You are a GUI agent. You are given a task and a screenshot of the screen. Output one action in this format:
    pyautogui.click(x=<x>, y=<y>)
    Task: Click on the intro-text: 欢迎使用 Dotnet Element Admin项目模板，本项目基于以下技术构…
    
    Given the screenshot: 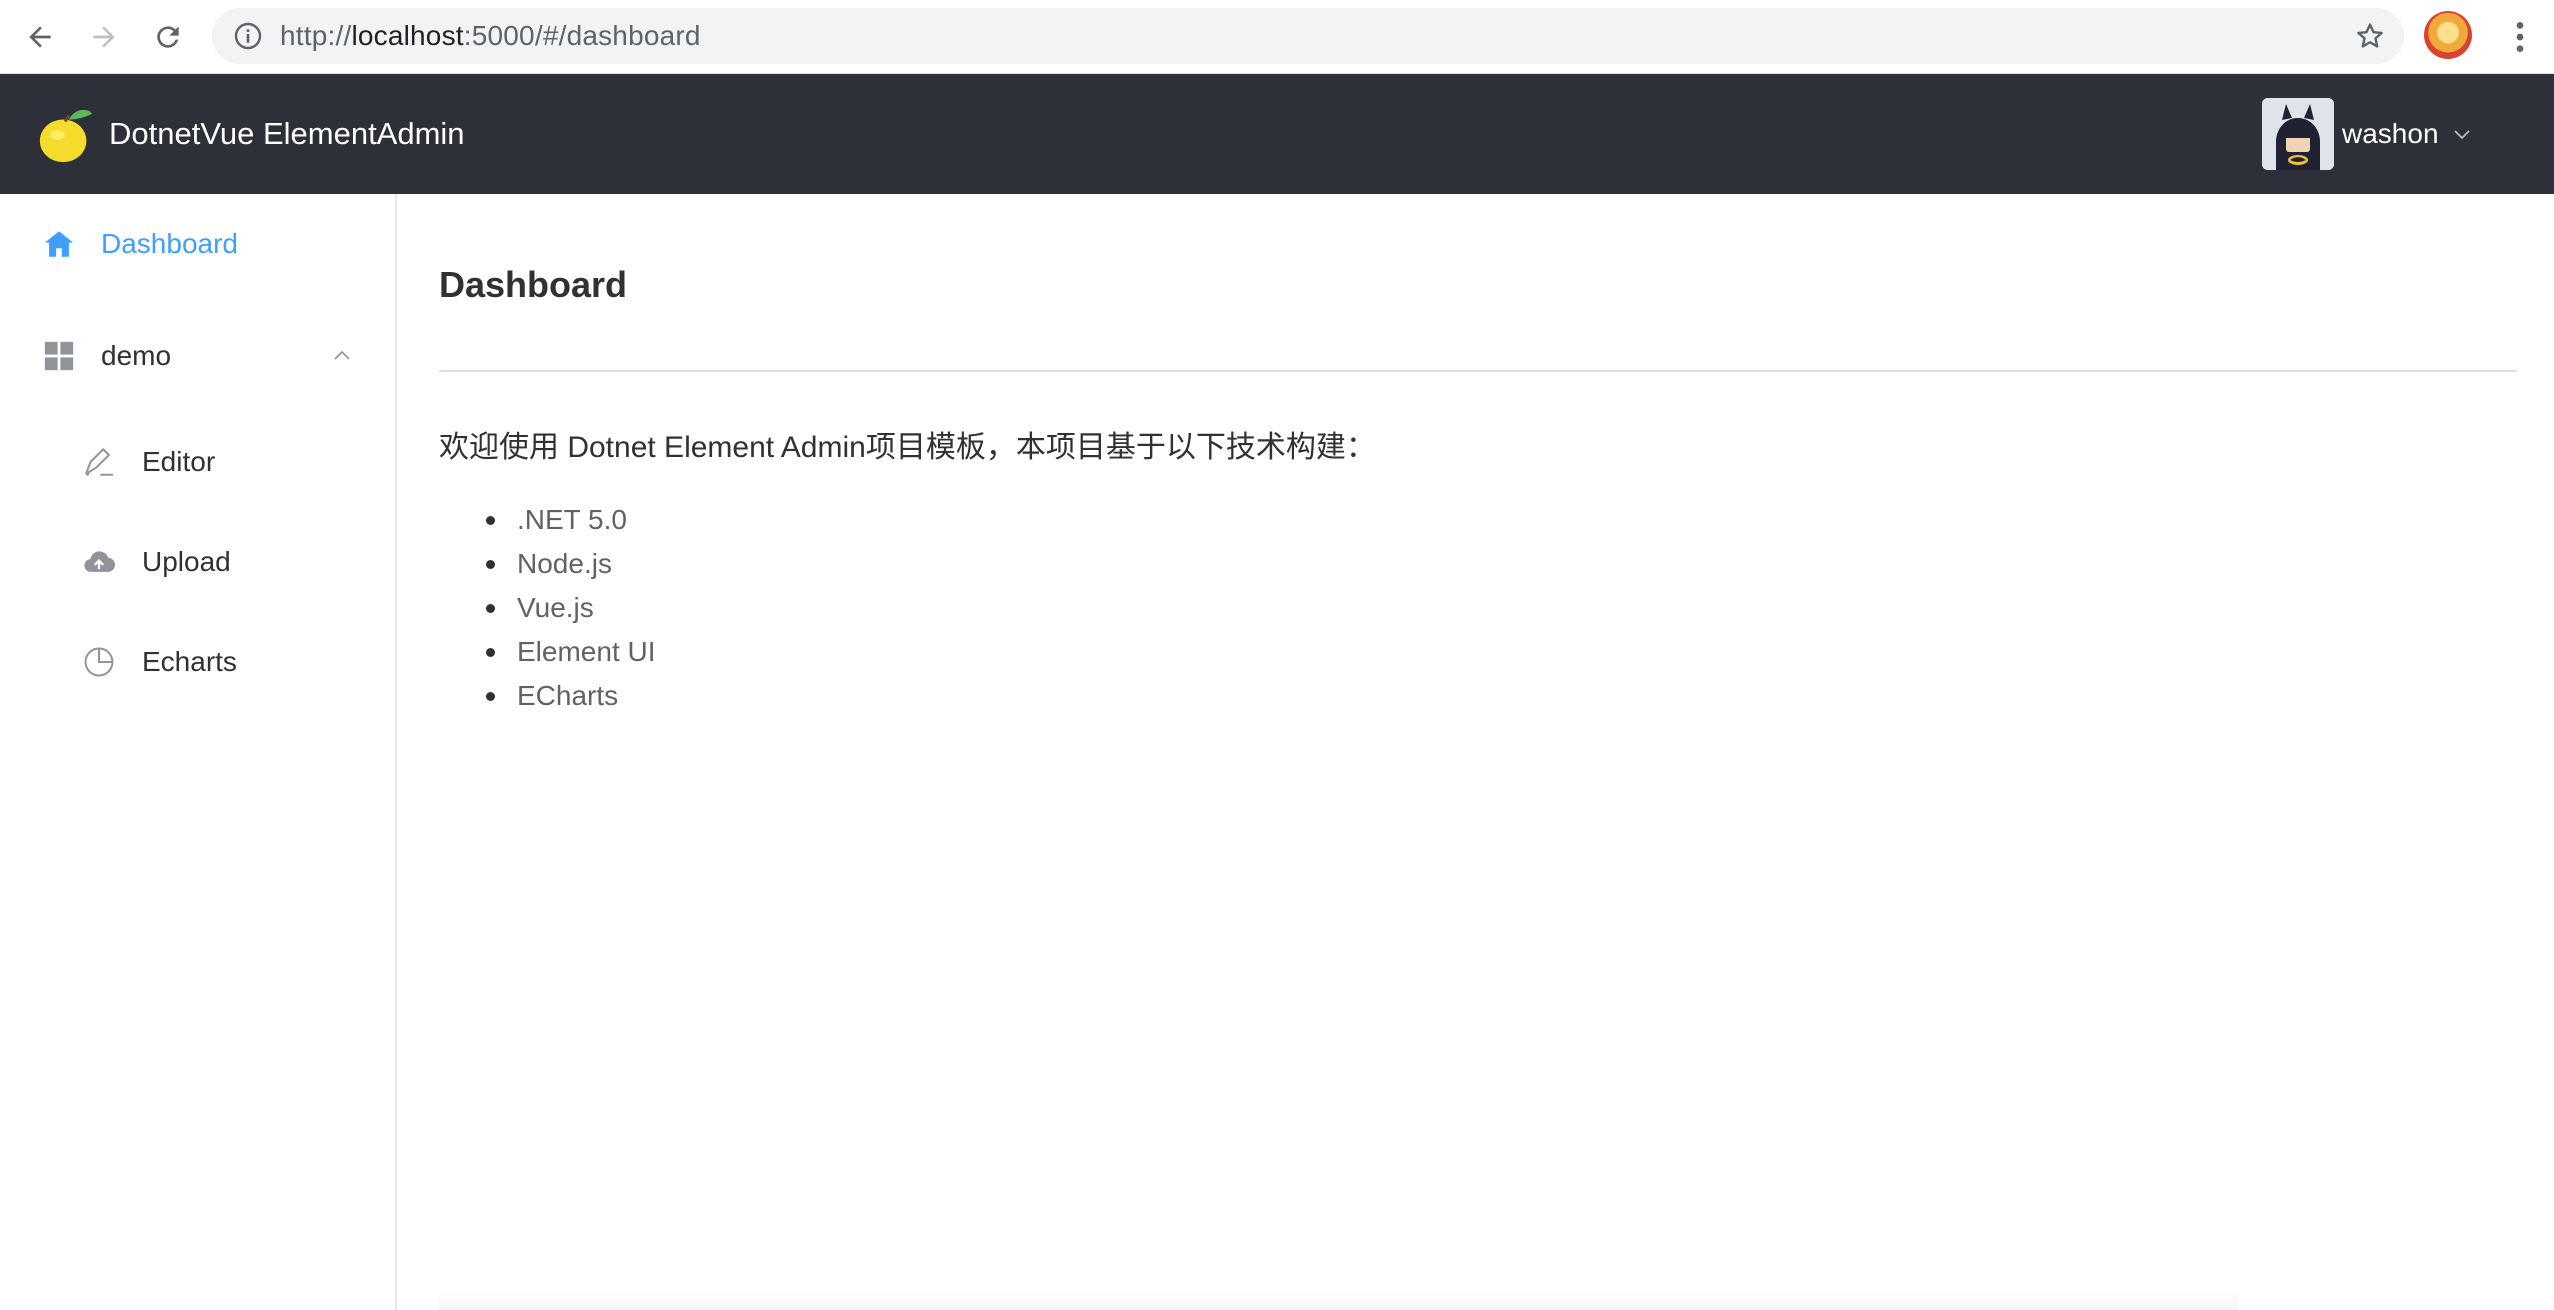 What is the action you would take?
    pyautogui.click(x=907, y=447)
    